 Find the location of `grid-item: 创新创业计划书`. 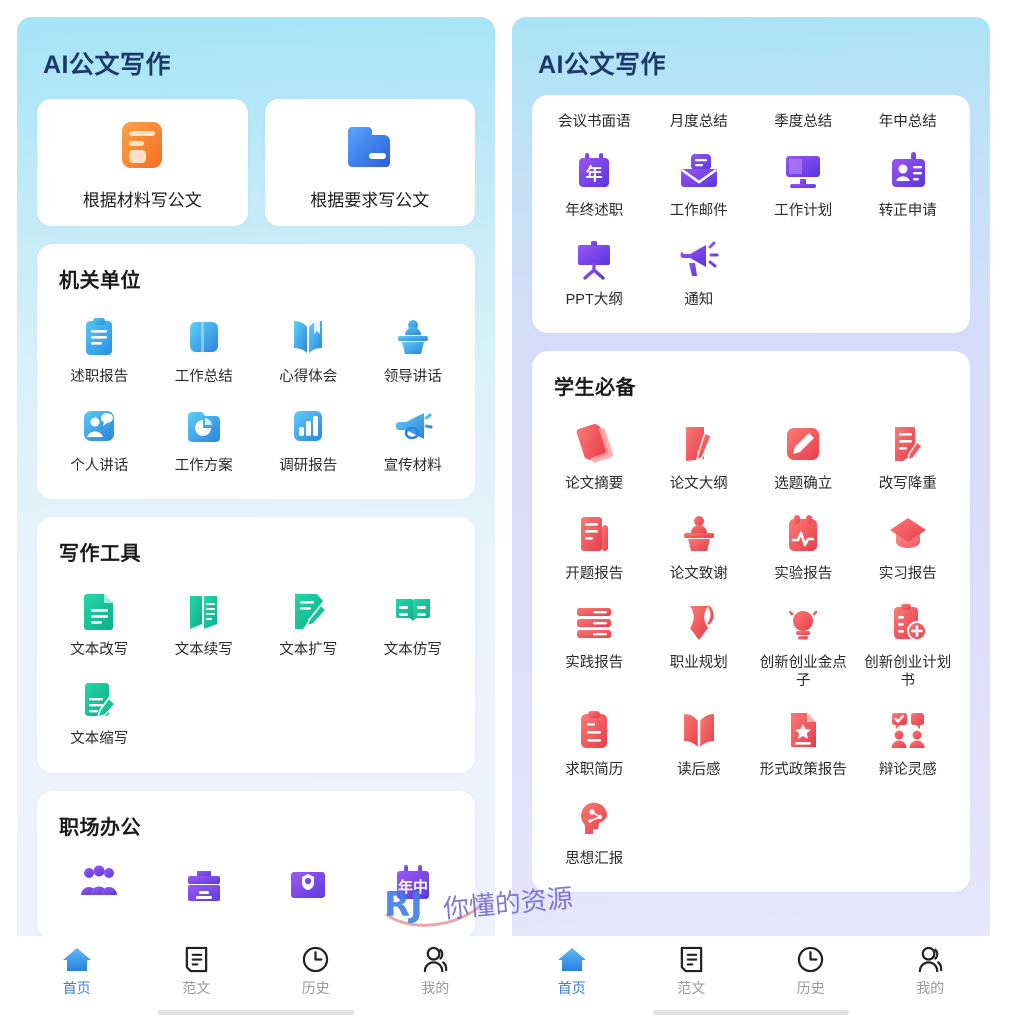

grid-item: 创新创业计划书 is located at coordinates (908, 642).